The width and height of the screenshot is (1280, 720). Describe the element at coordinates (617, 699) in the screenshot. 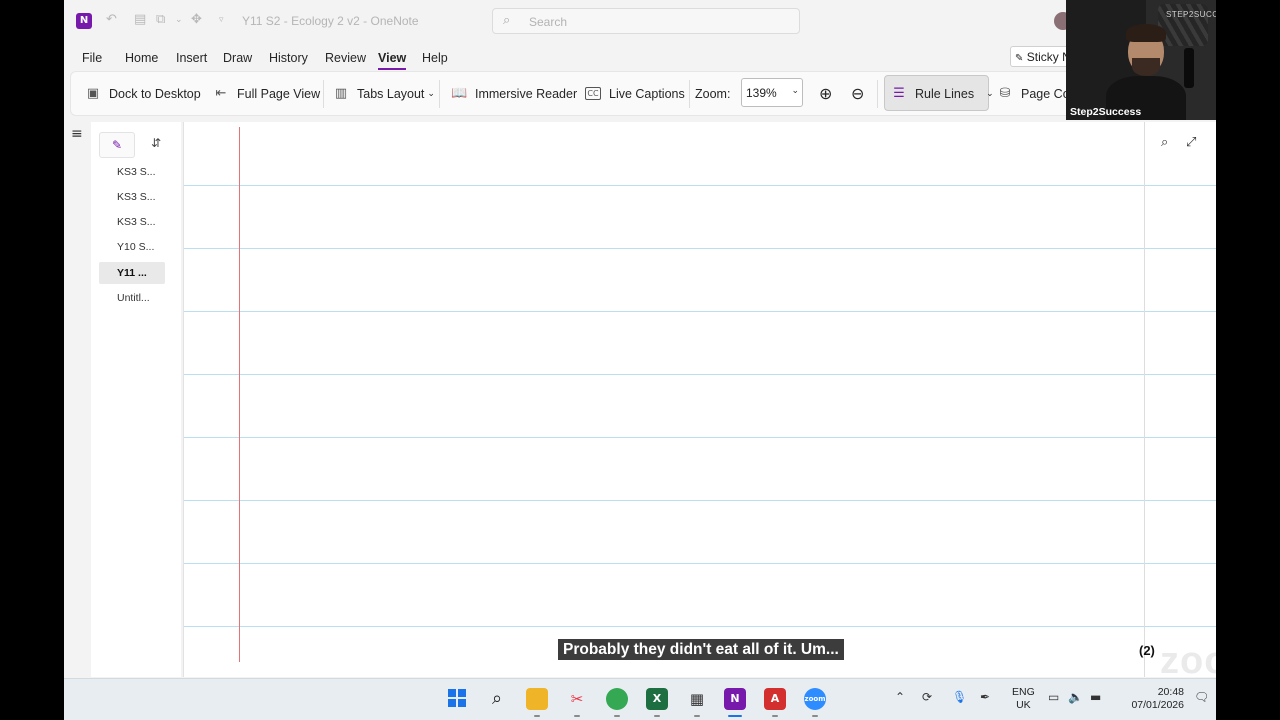

I see `chrome-icon` at that location.